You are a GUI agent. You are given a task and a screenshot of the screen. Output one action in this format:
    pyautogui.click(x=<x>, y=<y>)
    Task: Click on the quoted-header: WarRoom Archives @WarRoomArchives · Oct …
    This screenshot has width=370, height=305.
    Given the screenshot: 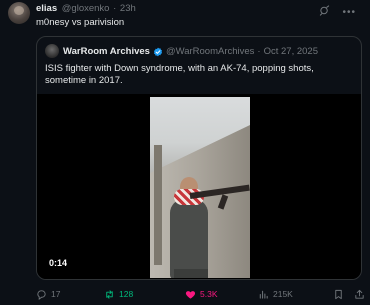 What is the action you would take?
    pyautogui.click(x=190, y=51)
    